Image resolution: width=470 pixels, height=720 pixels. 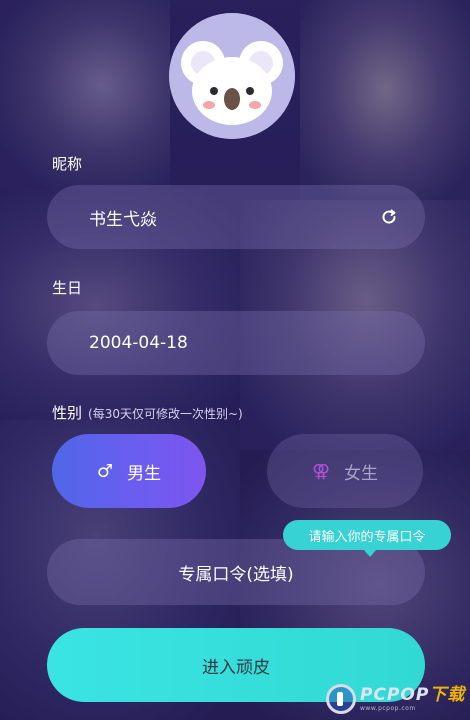 I want to click on male-button: ♂ 男生, so click(x=129, y=471).